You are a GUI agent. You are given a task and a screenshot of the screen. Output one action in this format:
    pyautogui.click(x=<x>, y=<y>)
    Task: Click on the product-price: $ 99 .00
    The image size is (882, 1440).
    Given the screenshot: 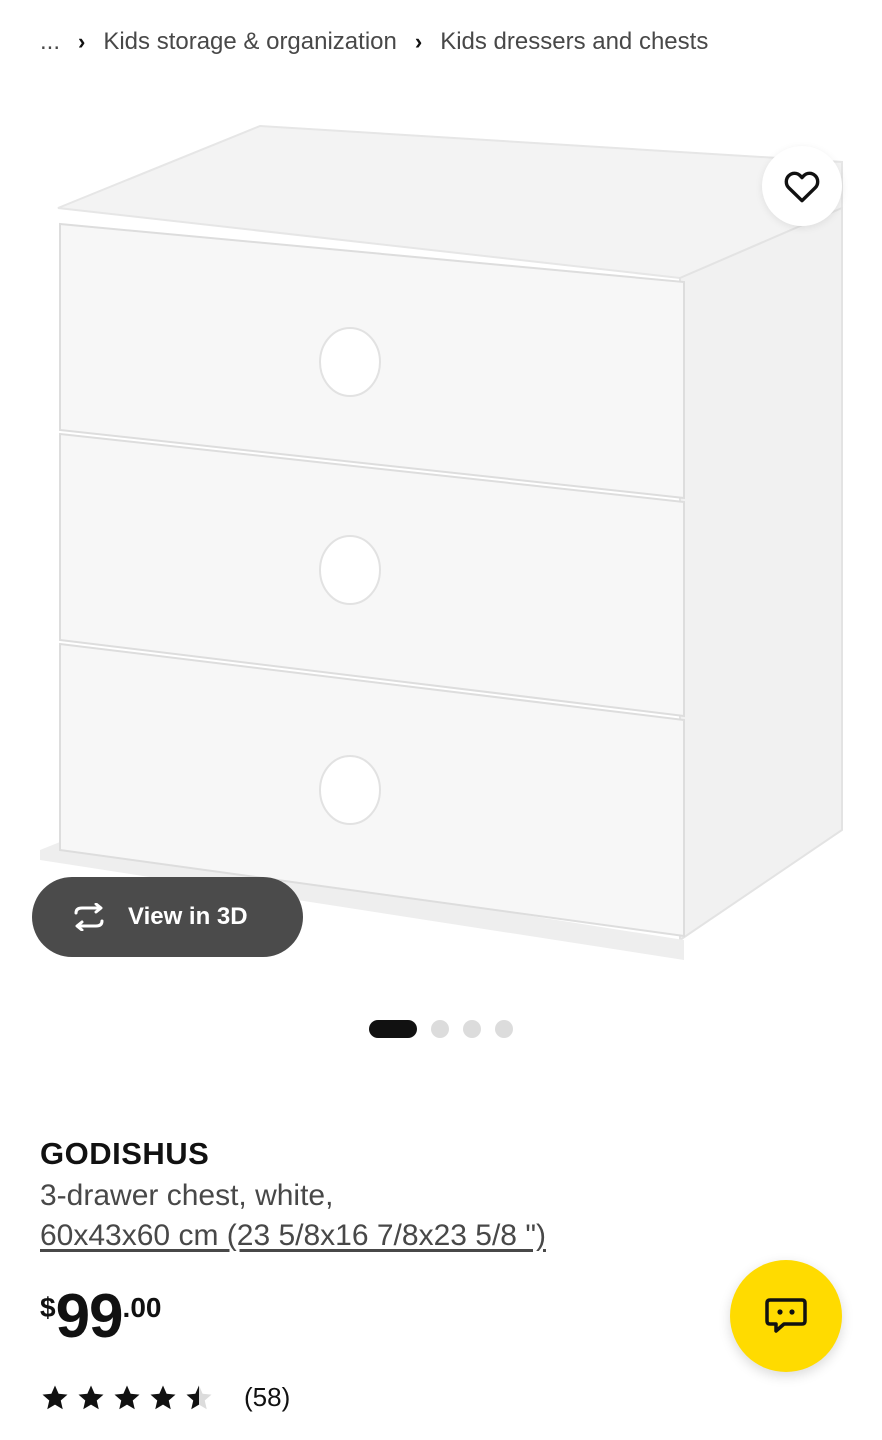 What is the action you would take?
    pyautogui.click(x=100, y=1317)
    